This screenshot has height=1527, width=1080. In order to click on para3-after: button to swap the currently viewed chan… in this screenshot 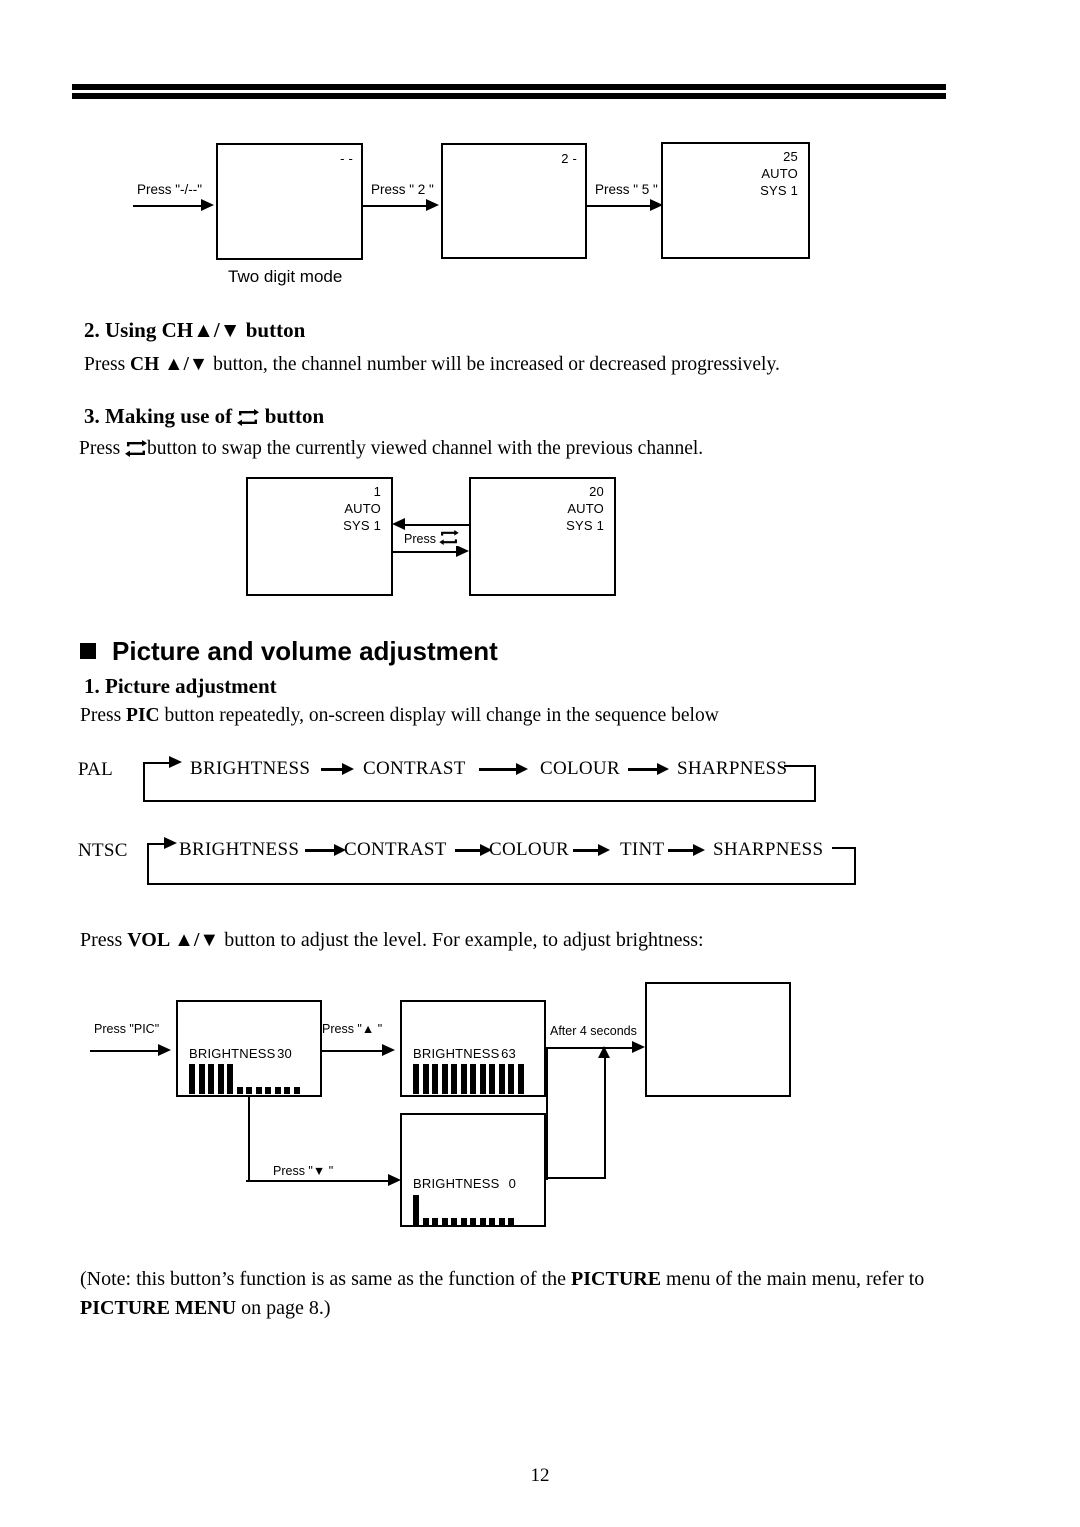, I will do `click(425, 448)`.